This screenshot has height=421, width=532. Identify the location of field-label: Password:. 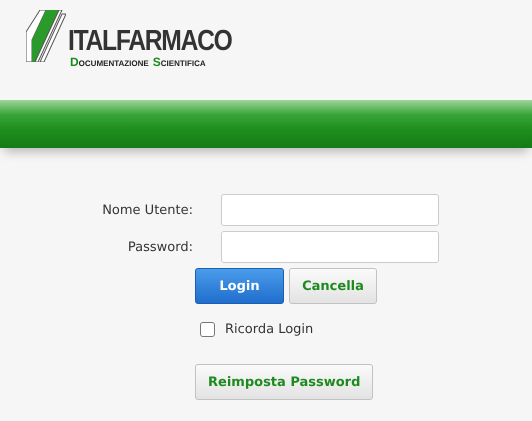
(159, 247).